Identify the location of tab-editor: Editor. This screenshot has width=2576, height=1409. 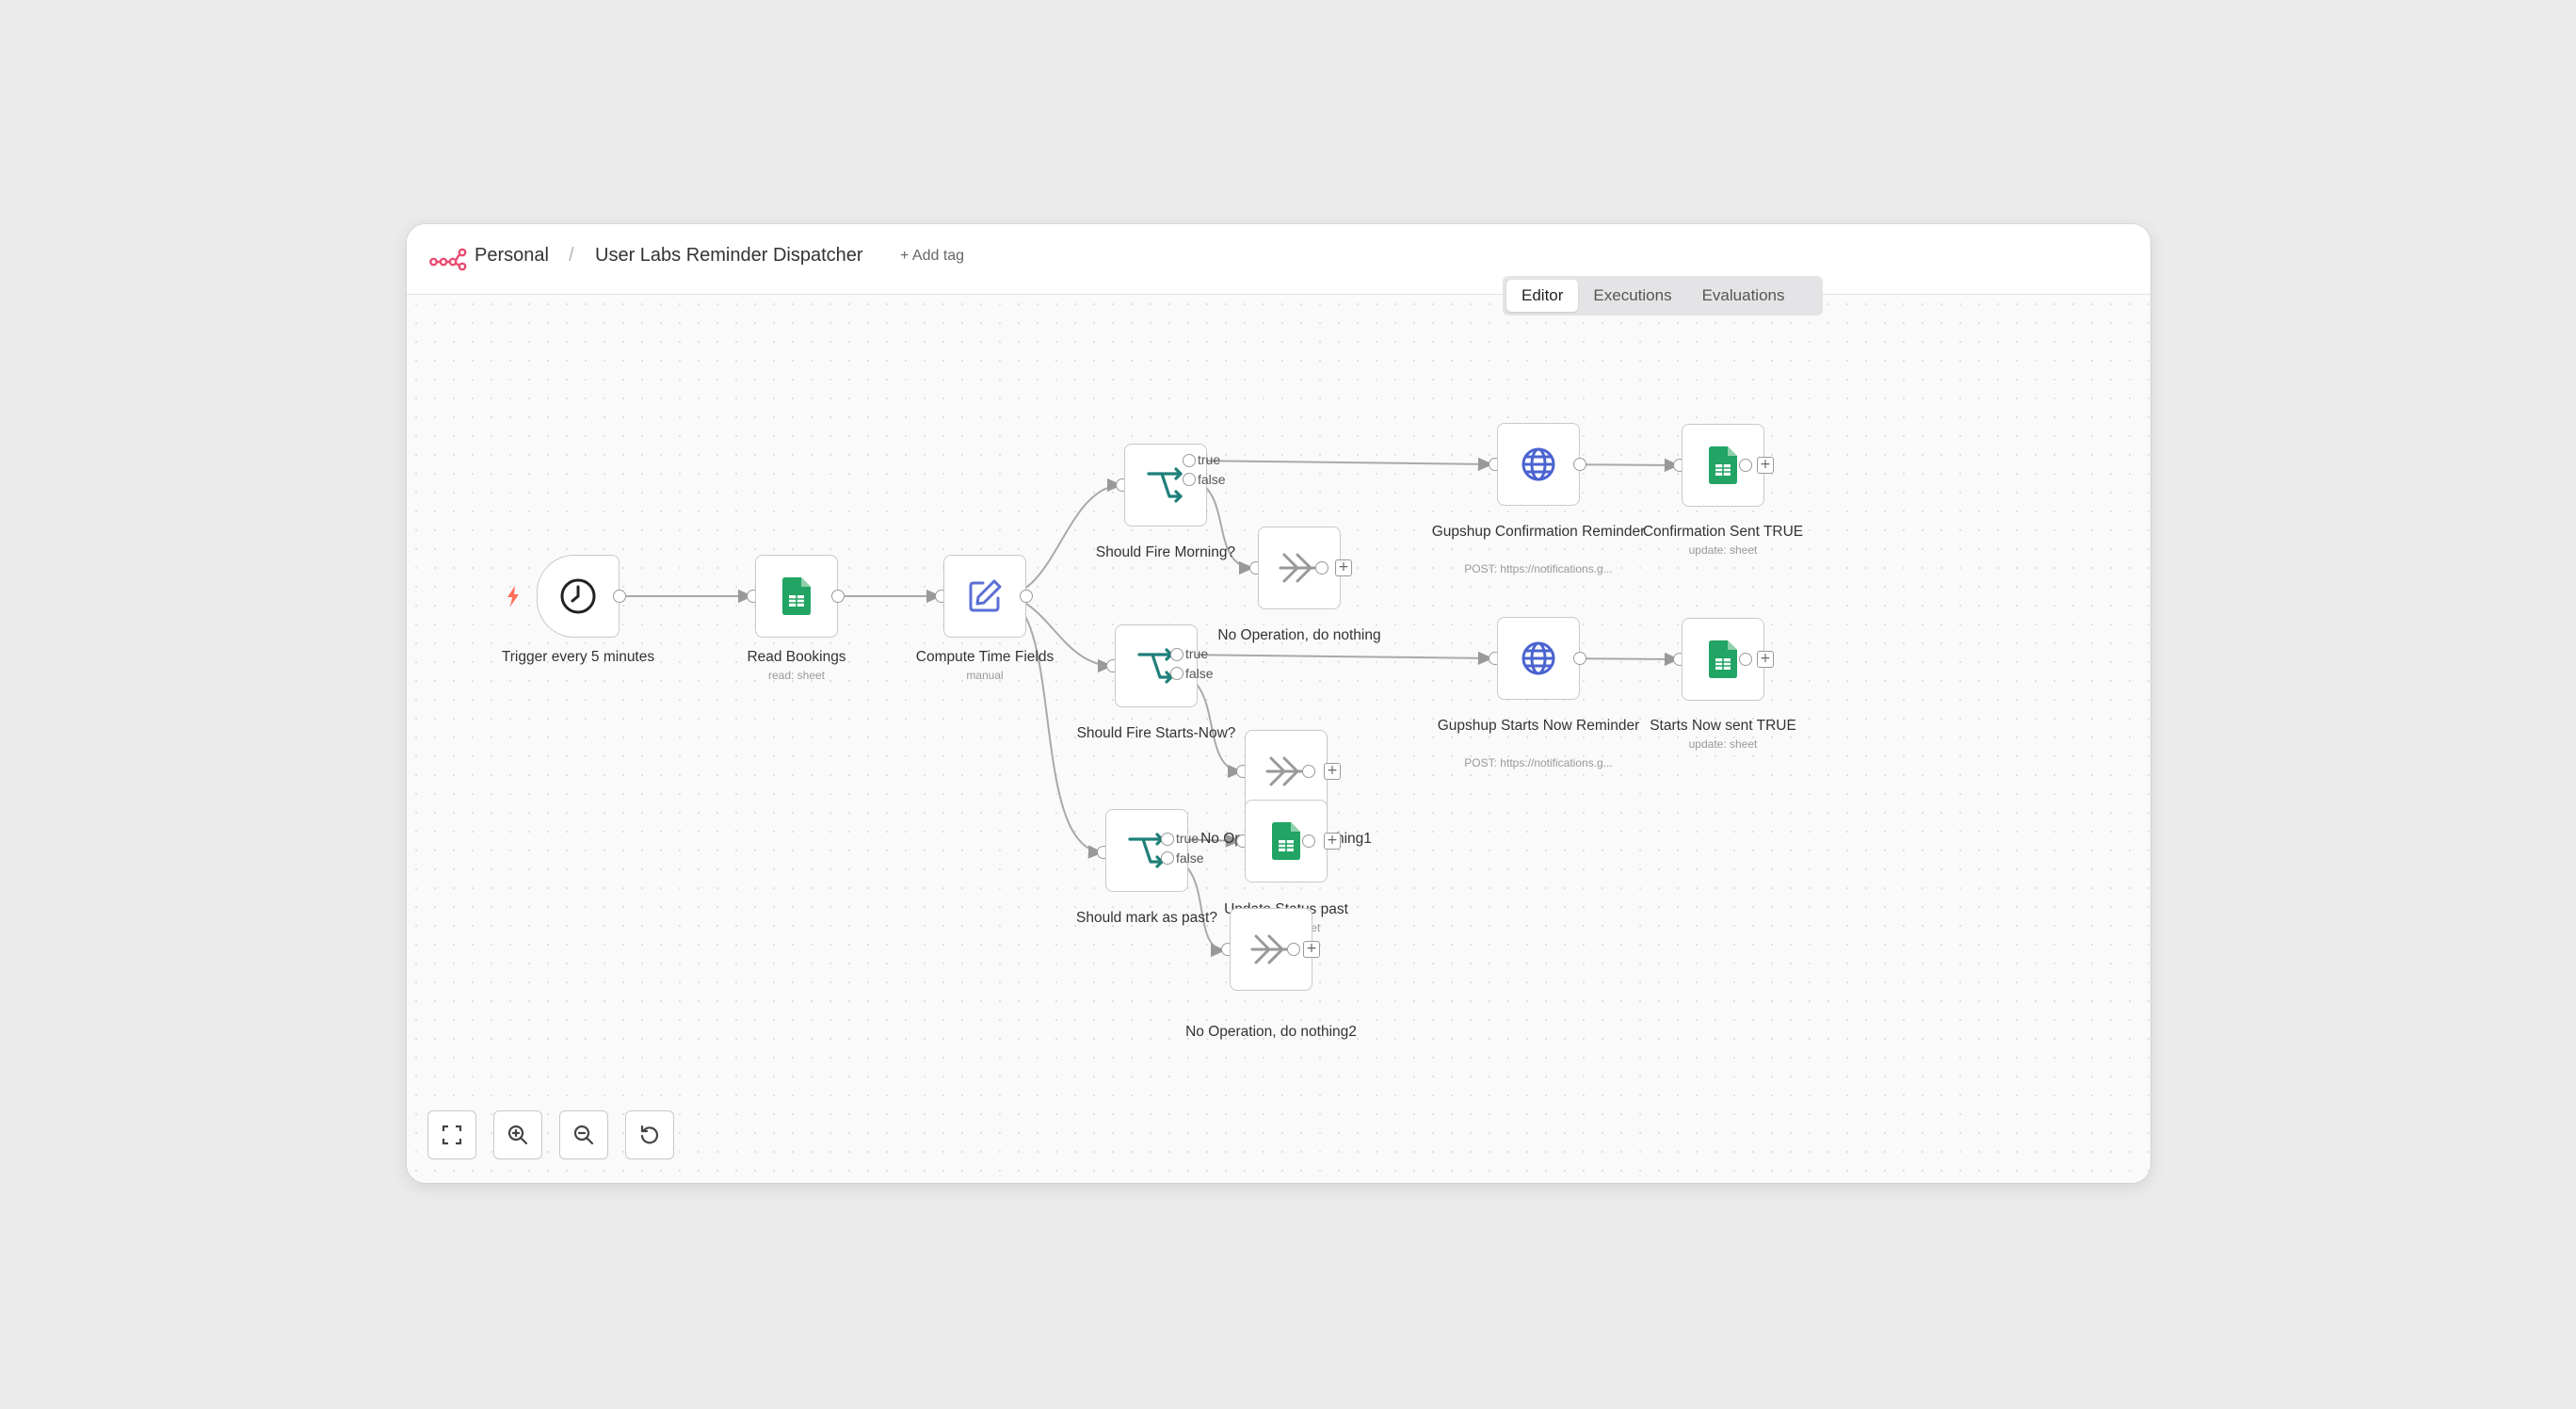
(1542, 296).